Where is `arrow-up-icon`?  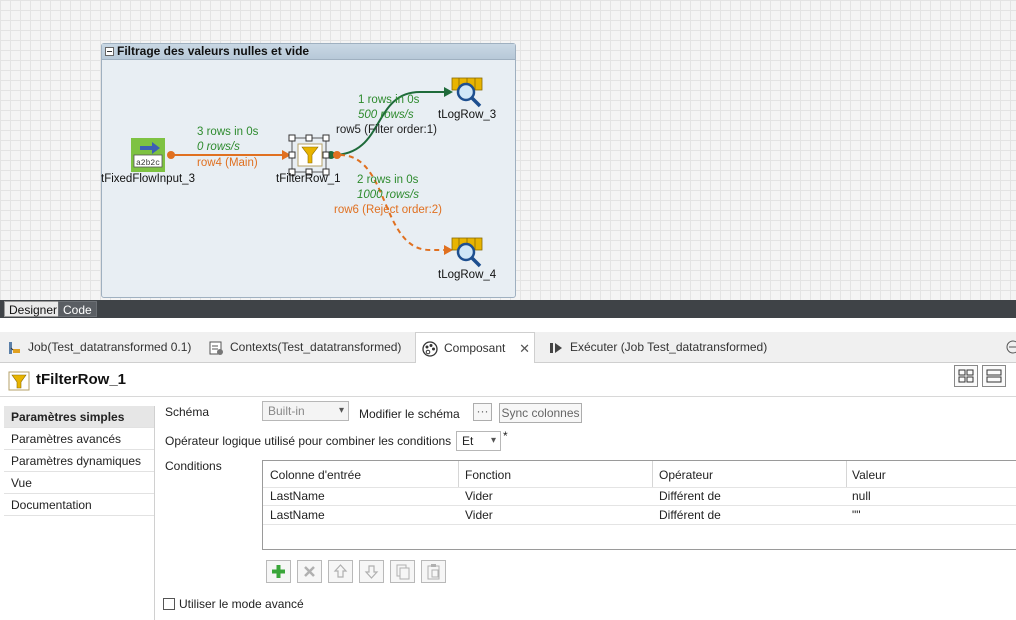
arrow-up-icon is located at coordinates (340, 571).